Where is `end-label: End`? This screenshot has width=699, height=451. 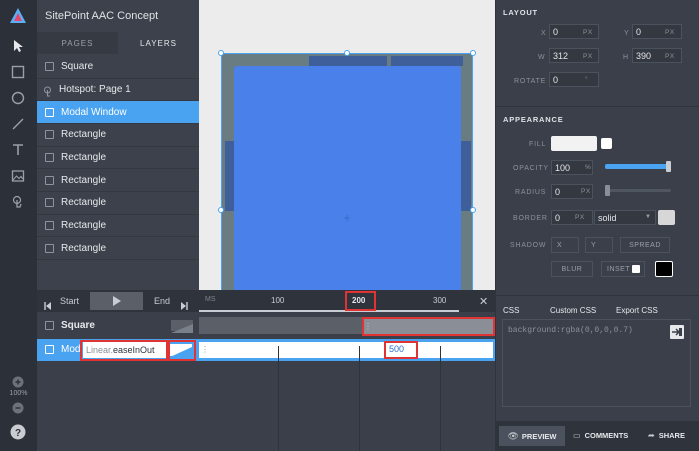 end-label: End is located at coordinates (162, 301).